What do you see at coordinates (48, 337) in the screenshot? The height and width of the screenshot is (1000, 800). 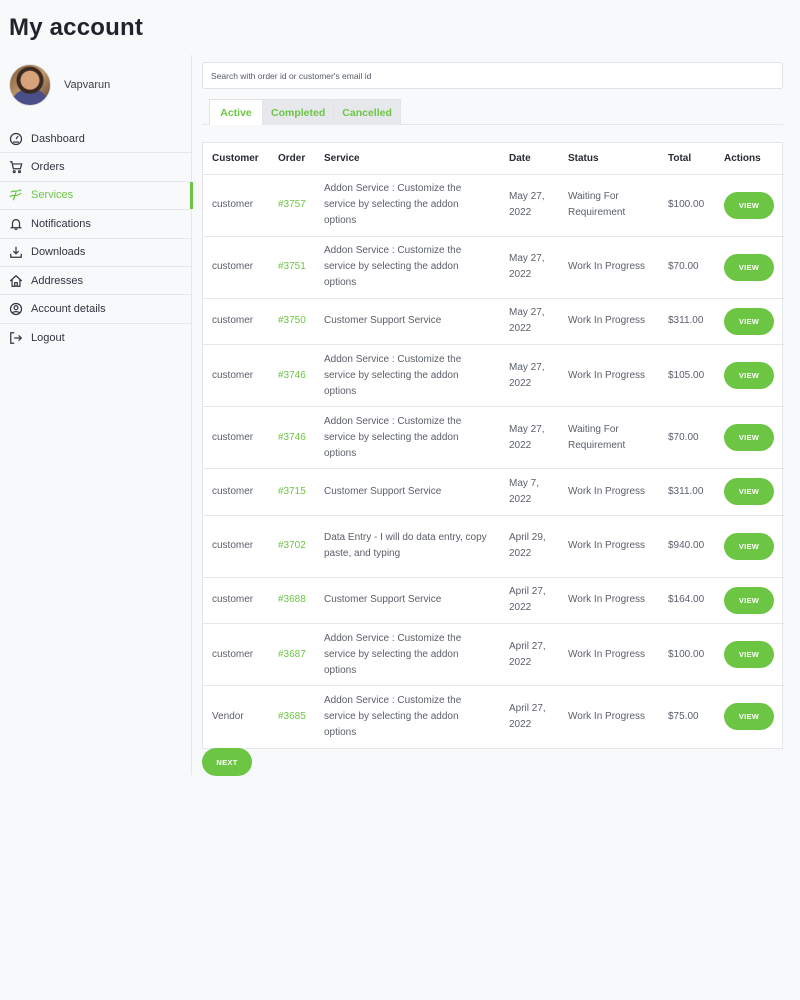 I see `sidebar-item-label: Logout` at bounding box center [48, 337].